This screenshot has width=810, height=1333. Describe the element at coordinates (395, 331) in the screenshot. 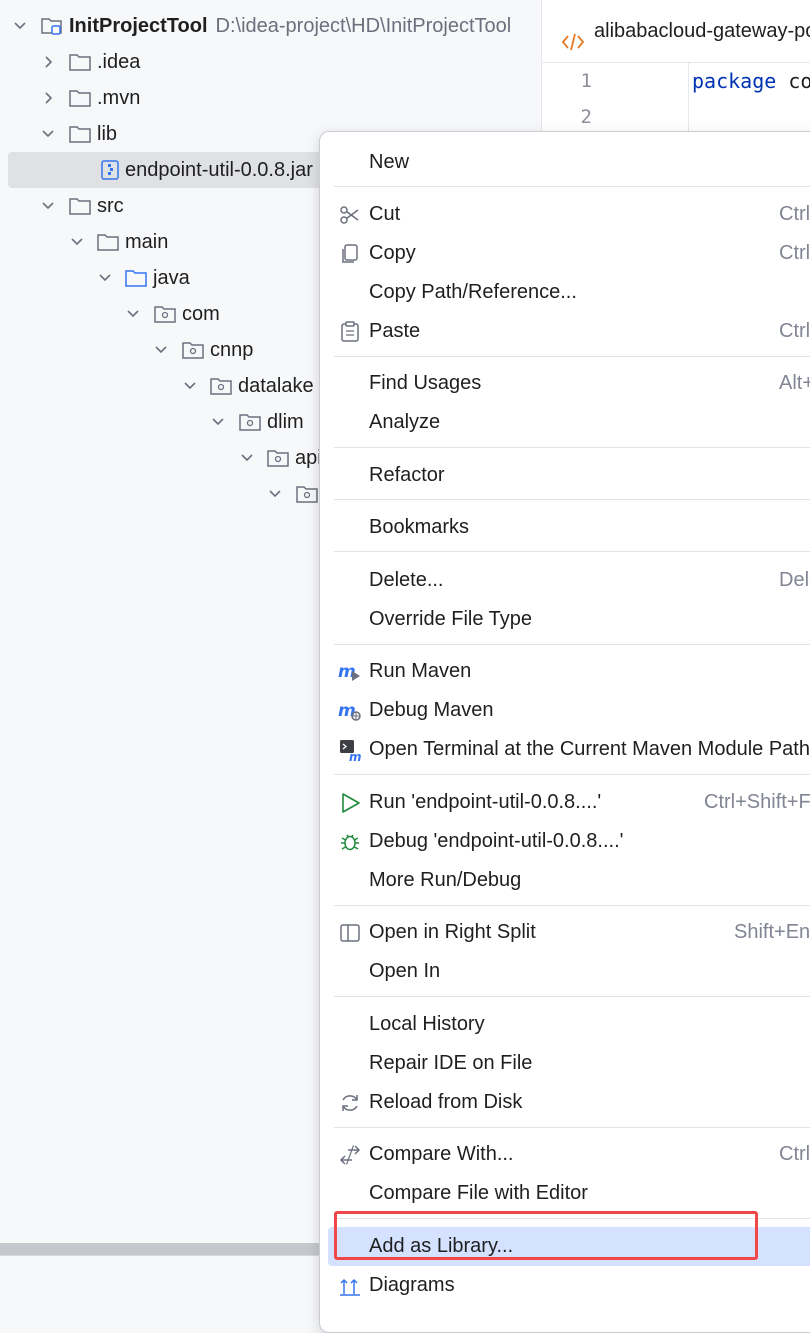

I see `menu-item-label: Paste` at that location.